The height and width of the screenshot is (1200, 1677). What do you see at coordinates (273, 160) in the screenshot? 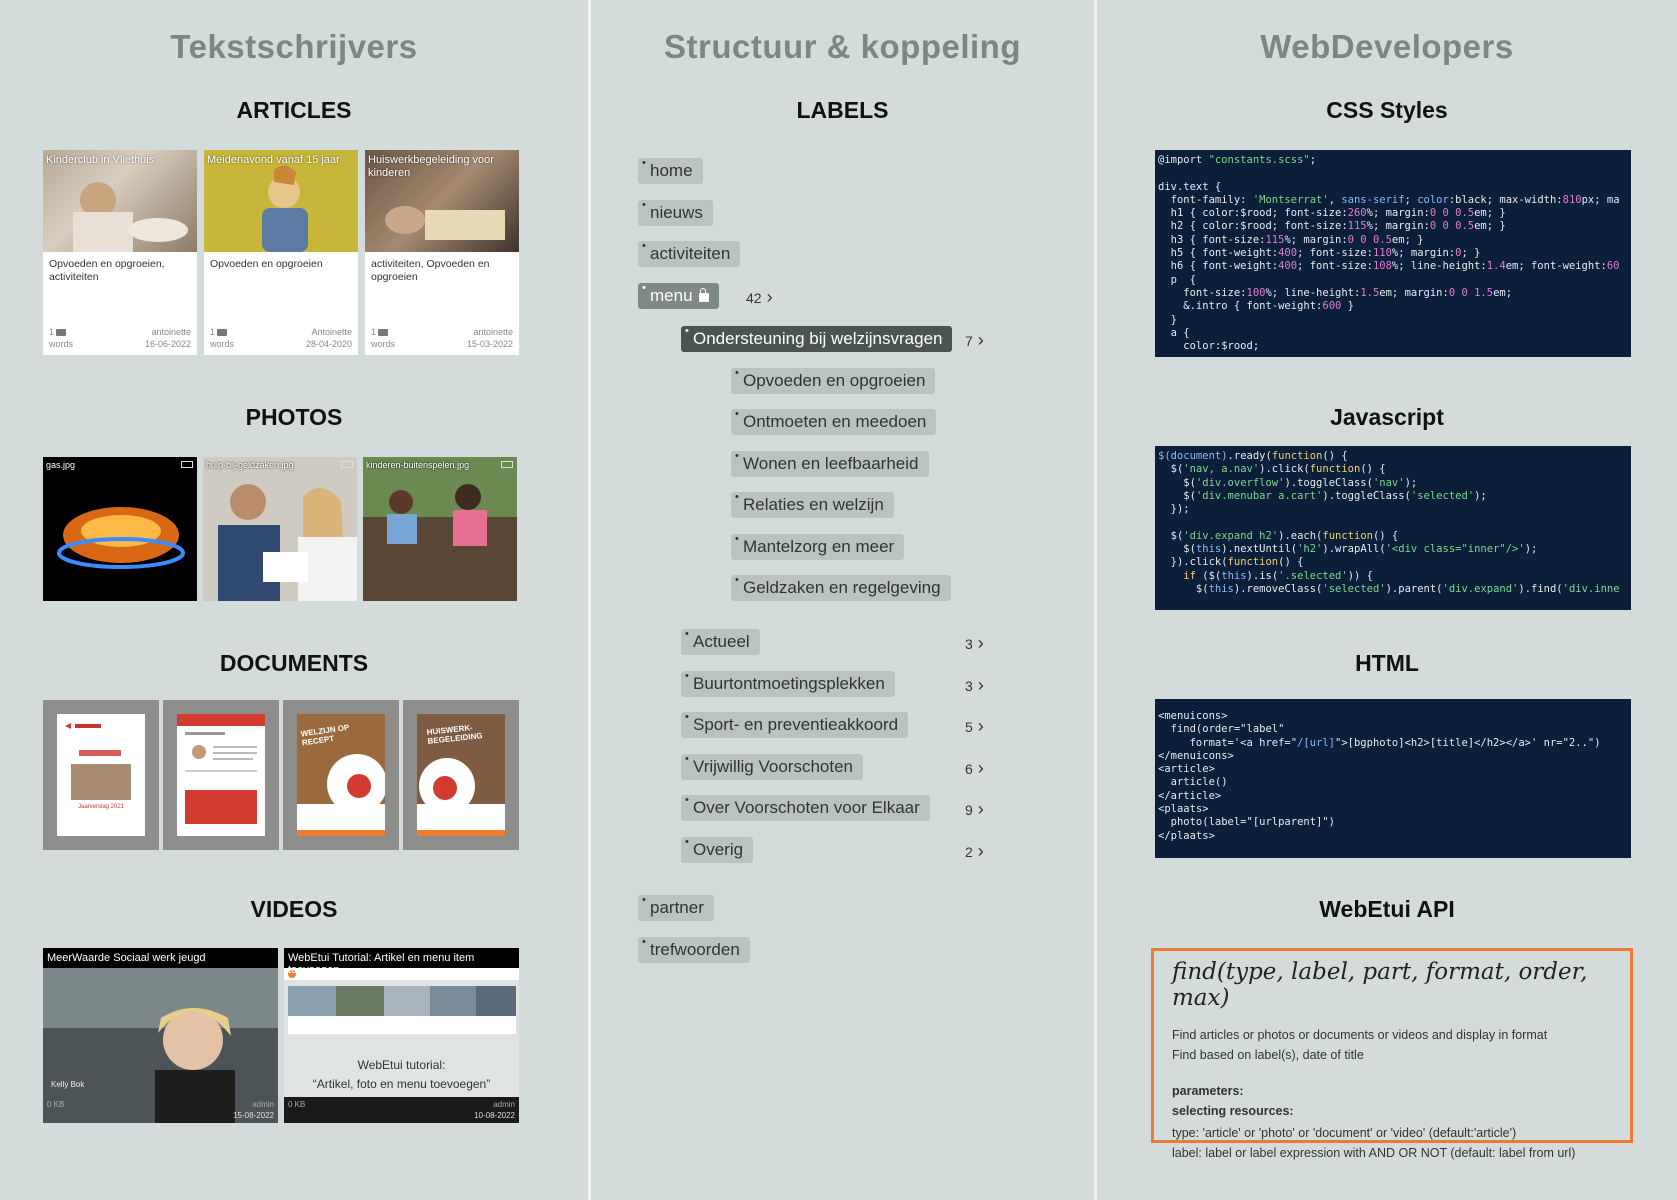
I see `article-title: Meidenavond vanaf 15 jaar` at bounding box center [273, 160].